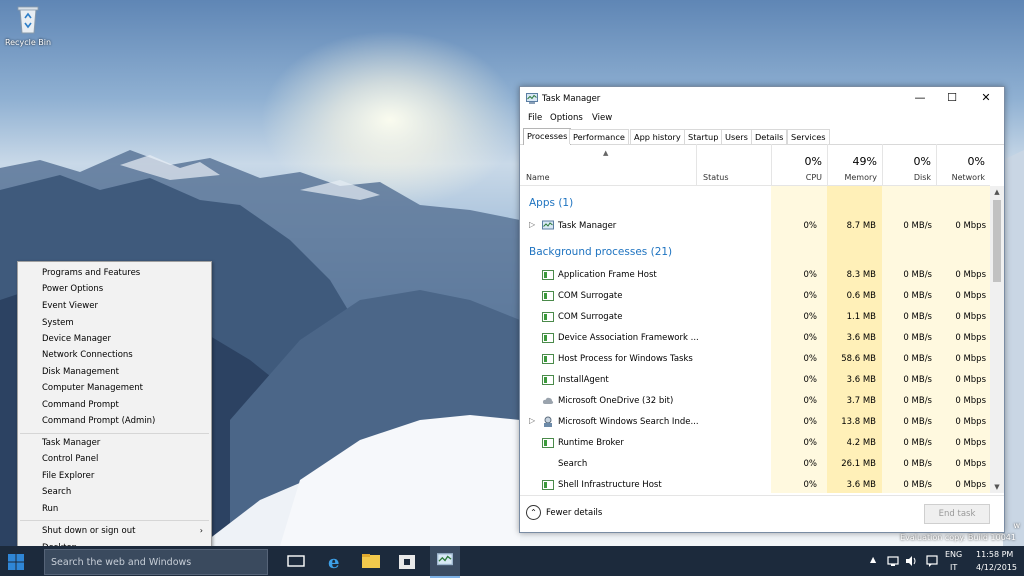  What do you see at coordinates (893, 561) in the screenshot?
I see `network-icon` at bounding box center [893, 561].